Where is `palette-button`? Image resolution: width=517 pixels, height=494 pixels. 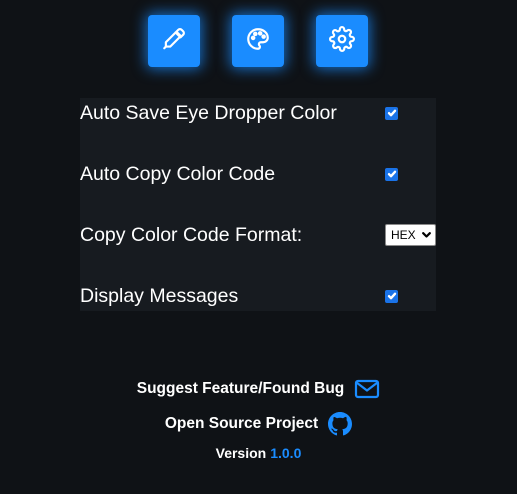 palette-button is located at coordinates (258, 41).